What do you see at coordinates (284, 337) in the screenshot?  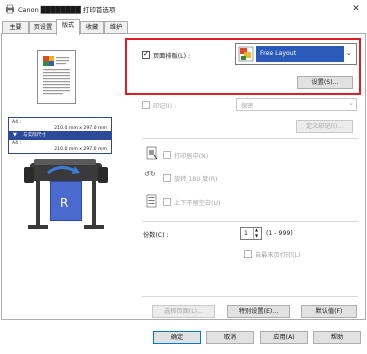 I see `apply-button: 应用(A)` at bounding box center [284, 337].